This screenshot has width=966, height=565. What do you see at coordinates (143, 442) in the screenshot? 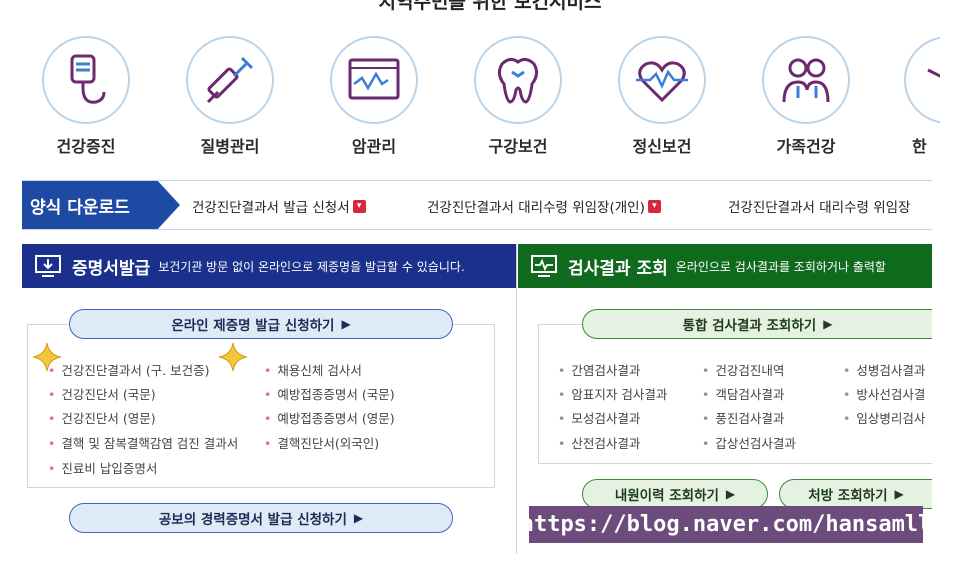
I see `cert-item-tb-result: 결핵 및 잠복결핵감염 검진 결과서` at bounding box center [143, 442].